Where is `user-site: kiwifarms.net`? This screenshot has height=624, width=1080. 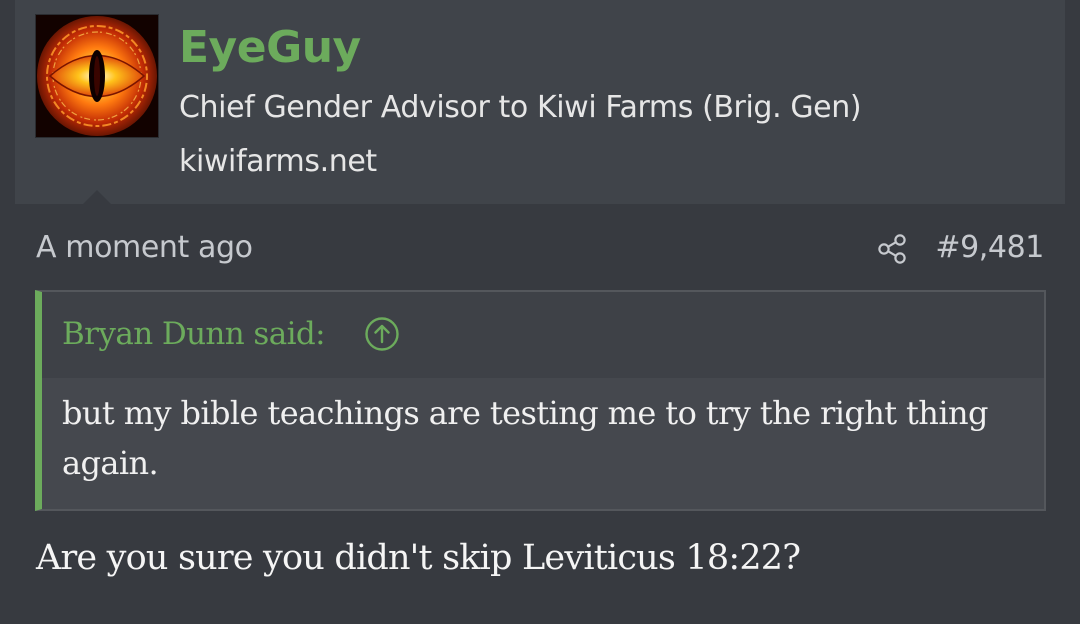 user-site: kiwifarms.net is located at coordinates (278, 161).